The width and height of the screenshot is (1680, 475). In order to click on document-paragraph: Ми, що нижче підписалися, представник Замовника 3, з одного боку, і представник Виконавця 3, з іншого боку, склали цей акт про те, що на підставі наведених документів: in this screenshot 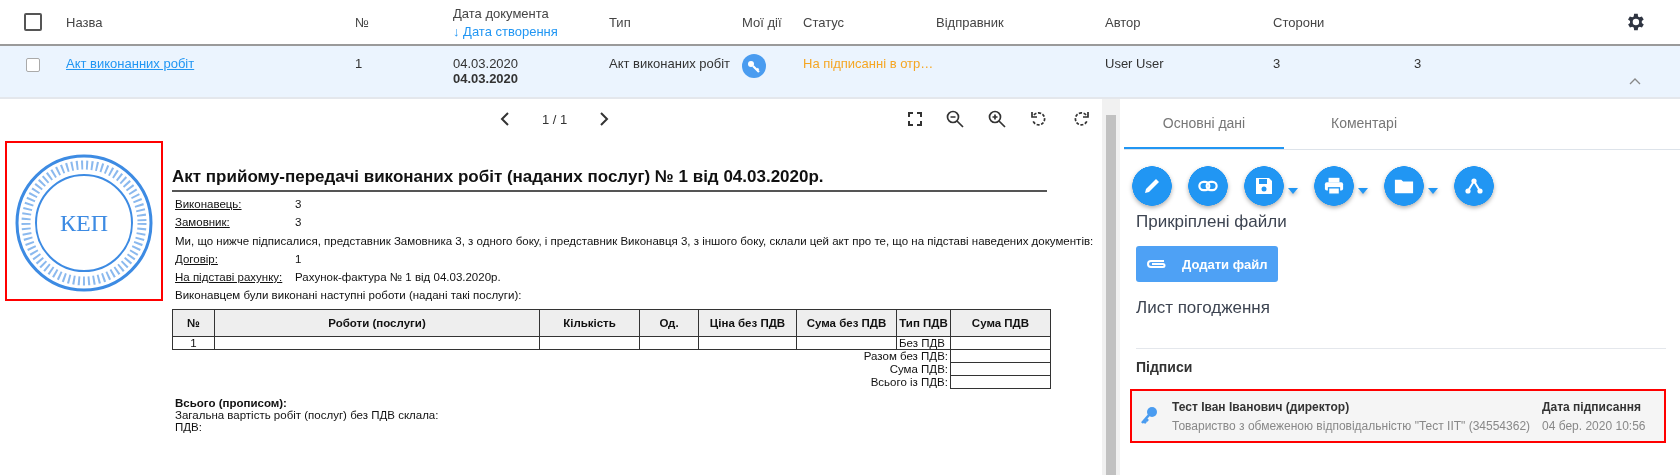, I will do `click(635, 241)`.